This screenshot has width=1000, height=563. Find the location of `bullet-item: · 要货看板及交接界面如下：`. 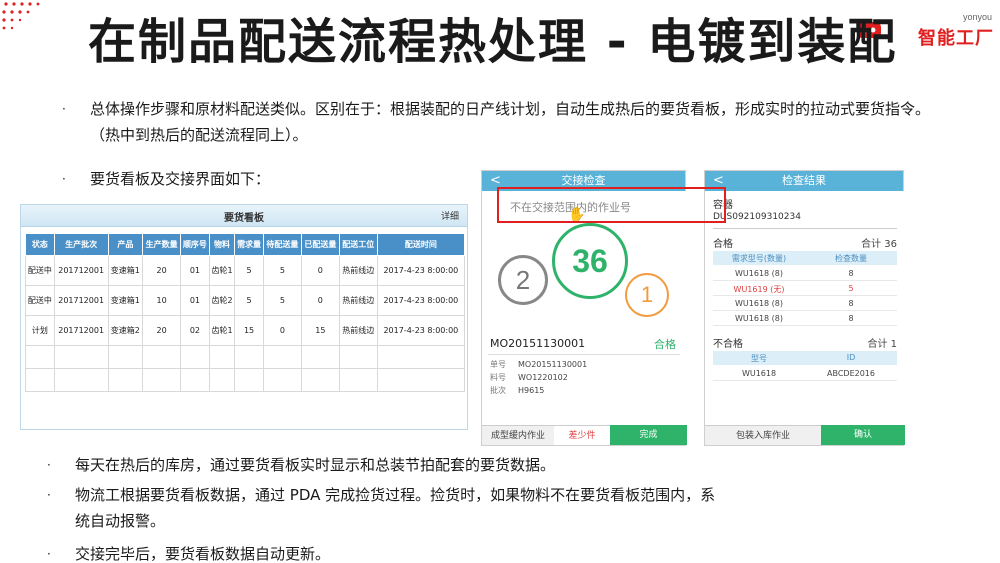

bullet-item: · 要货看板及交接界面如下： is located at coordinates (166, 179).